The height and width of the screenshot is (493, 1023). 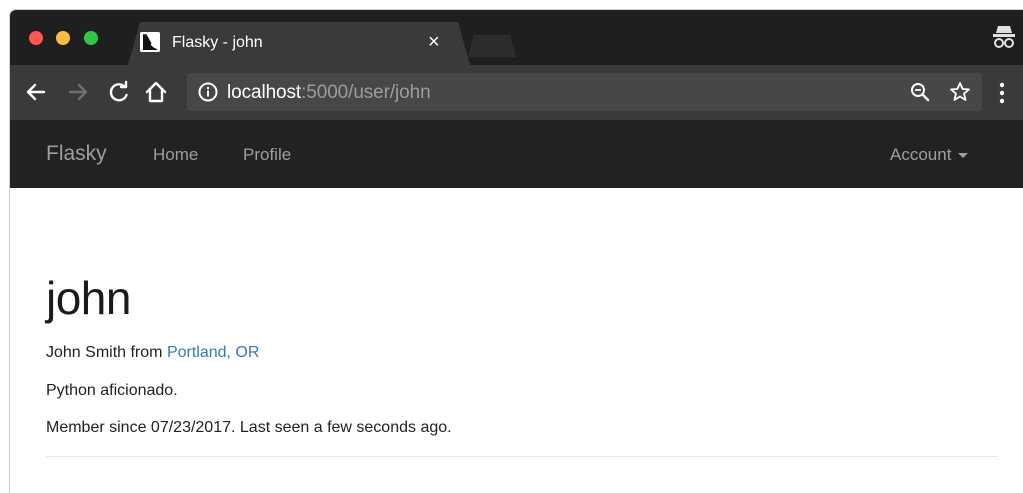 What do you see at coordinates (584, 92) in the screenshot?
I see `address-bar: localhost:5000/user/john` at bounding box center [584, 92].